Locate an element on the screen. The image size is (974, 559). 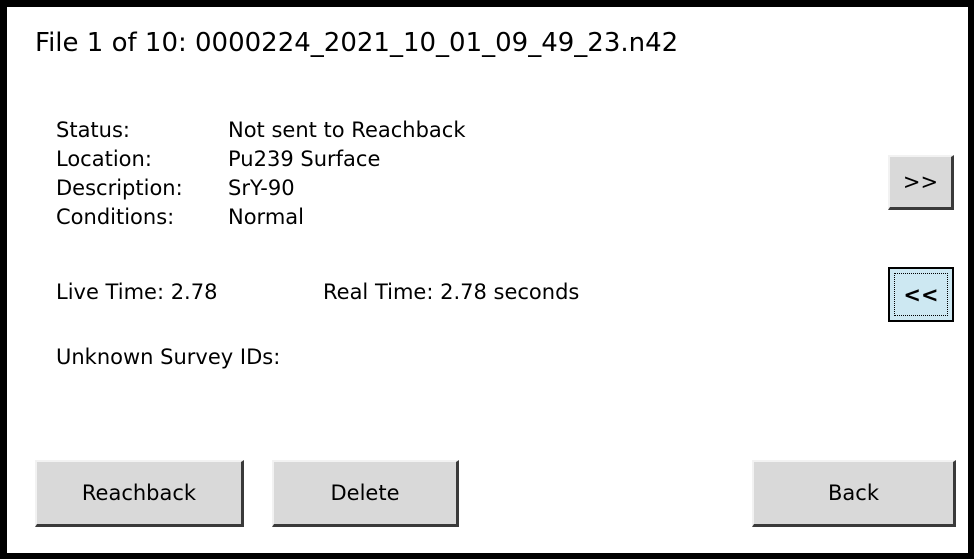
next-arrow-icon: >> is located at coordinates (920, 182).